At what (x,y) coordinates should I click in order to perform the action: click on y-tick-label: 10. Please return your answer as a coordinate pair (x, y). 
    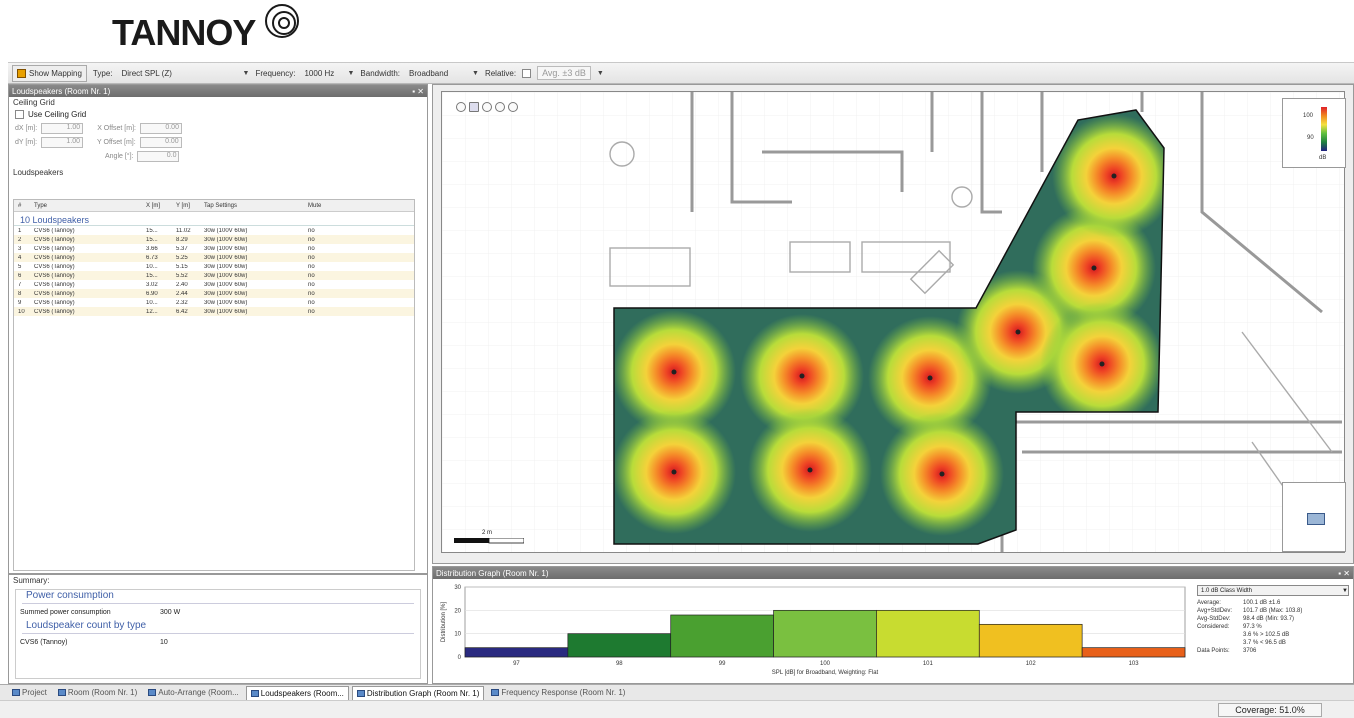
    Looking at the image, I should click on (457, 635).